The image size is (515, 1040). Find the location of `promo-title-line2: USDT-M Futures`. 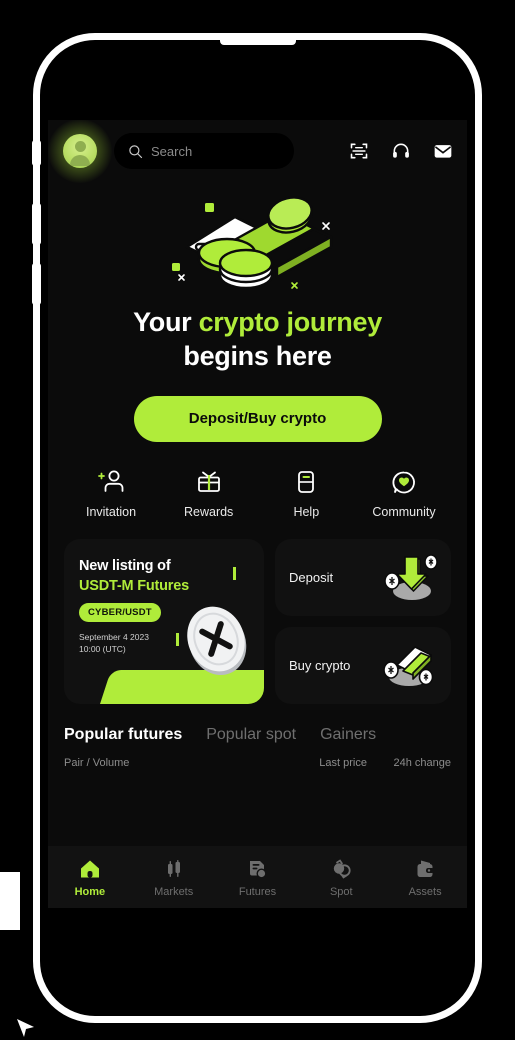

promo-title-line2: USDT-M Futures is located at coordinates (134, 585).